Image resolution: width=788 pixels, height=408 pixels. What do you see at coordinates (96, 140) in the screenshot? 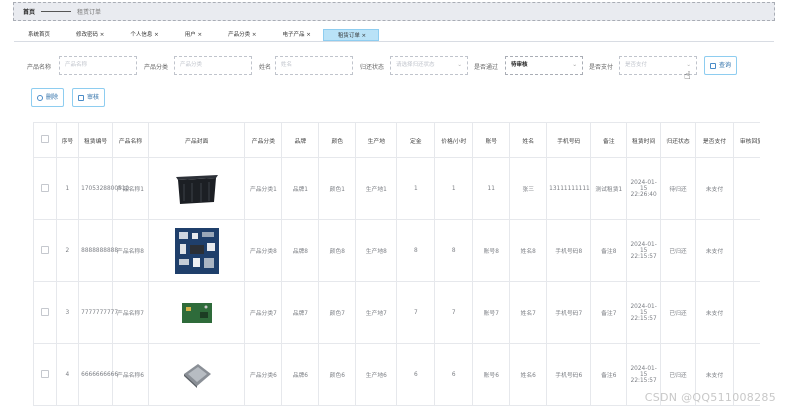
I see `column-header: 租赁编号` at bounding box center [96, 140].